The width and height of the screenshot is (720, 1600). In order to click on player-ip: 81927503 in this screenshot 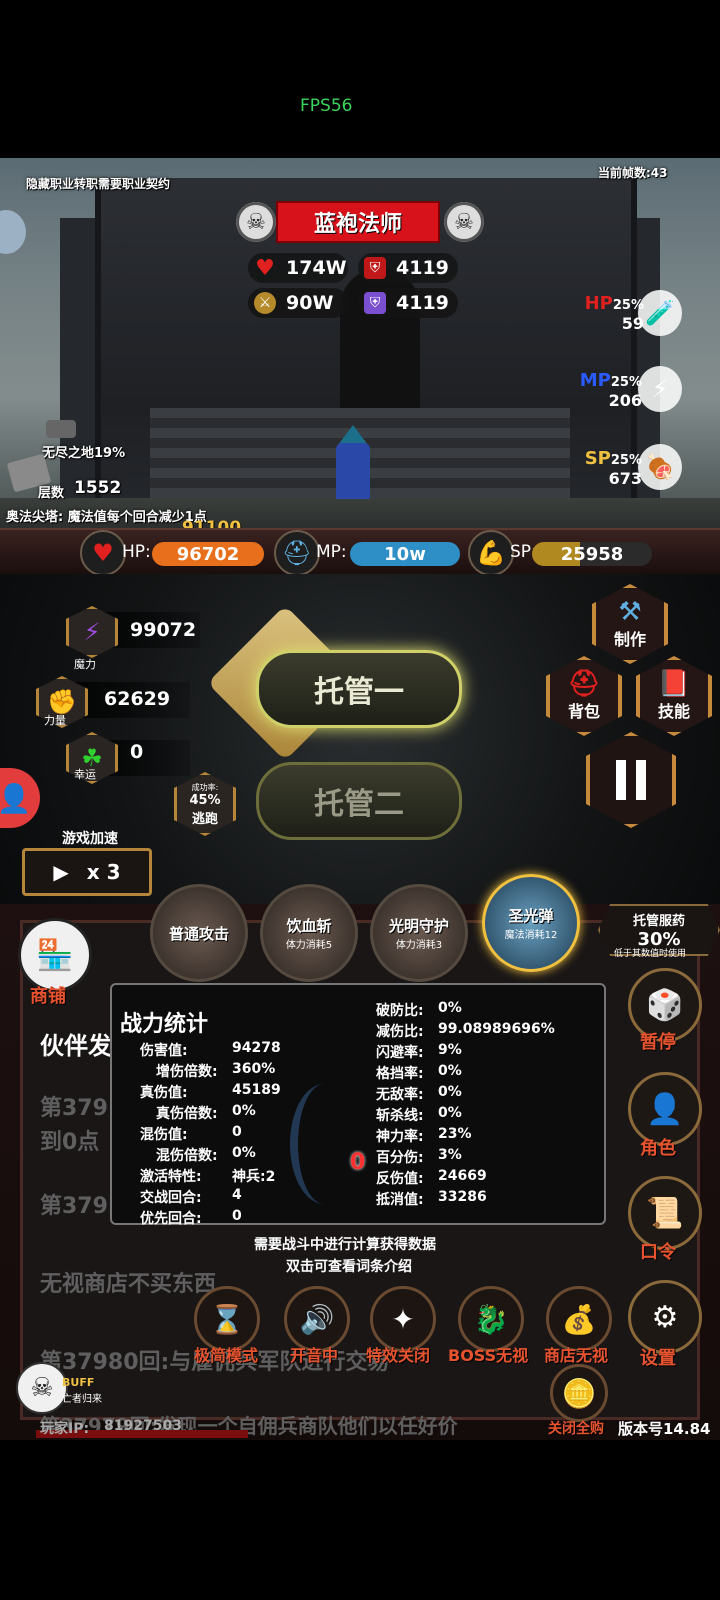, I will do `click(143, 1426)`.